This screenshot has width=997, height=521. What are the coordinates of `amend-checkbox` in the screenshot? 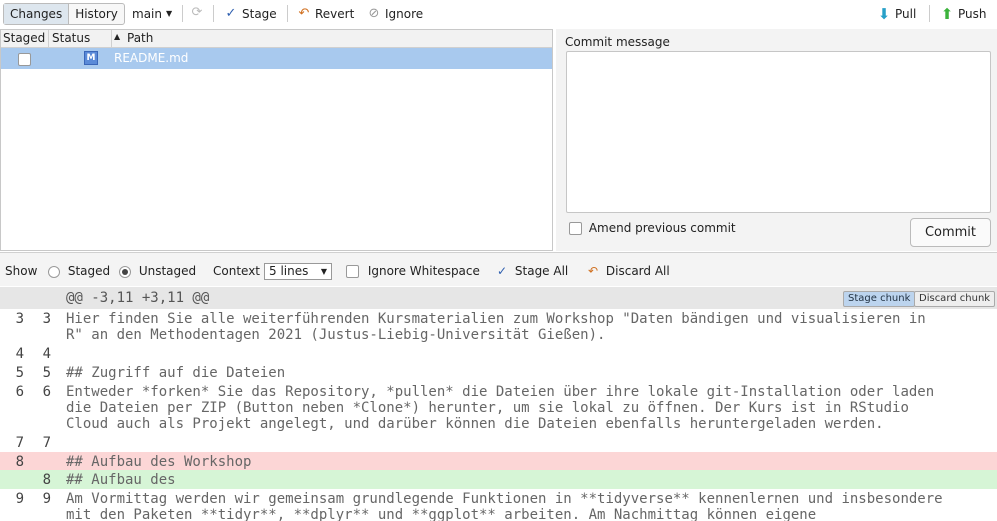 It's located at (575, 228).